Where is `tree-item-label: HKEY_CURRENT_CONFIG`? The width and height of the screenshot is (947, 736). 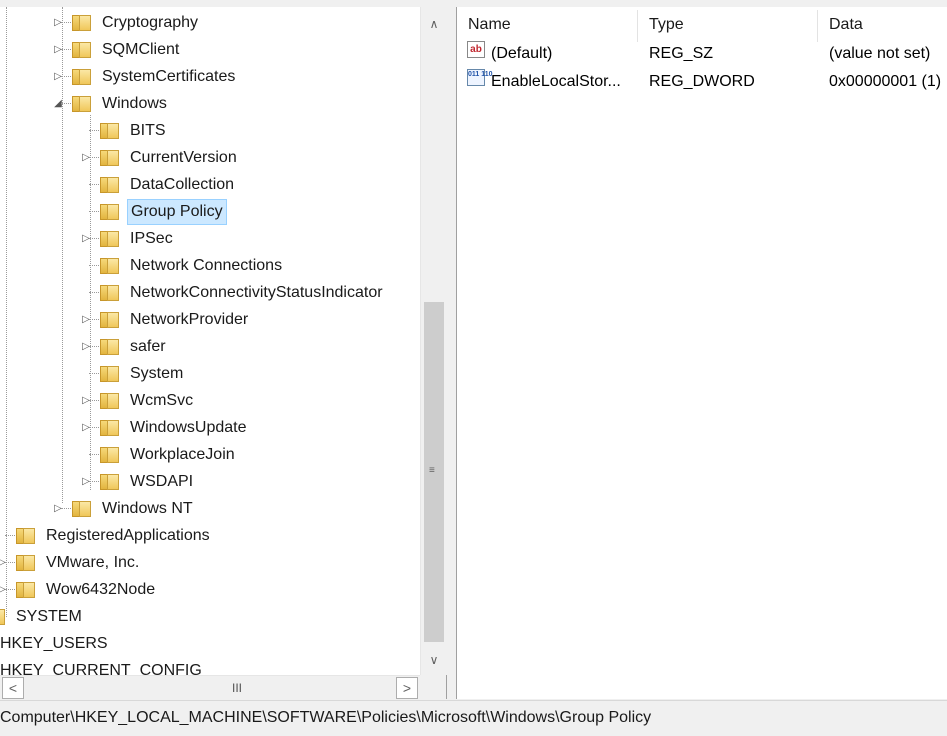
tree-item-label: HKEY_CURRENT_CONFIG is located at coordinates (101, 668).